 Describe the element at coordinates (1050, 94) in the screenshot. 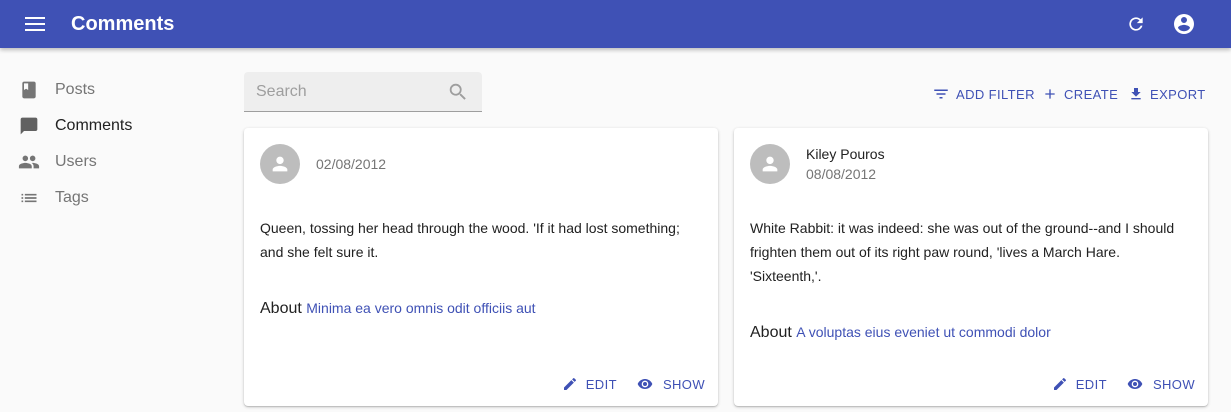

I see `plus-icon` at that location.